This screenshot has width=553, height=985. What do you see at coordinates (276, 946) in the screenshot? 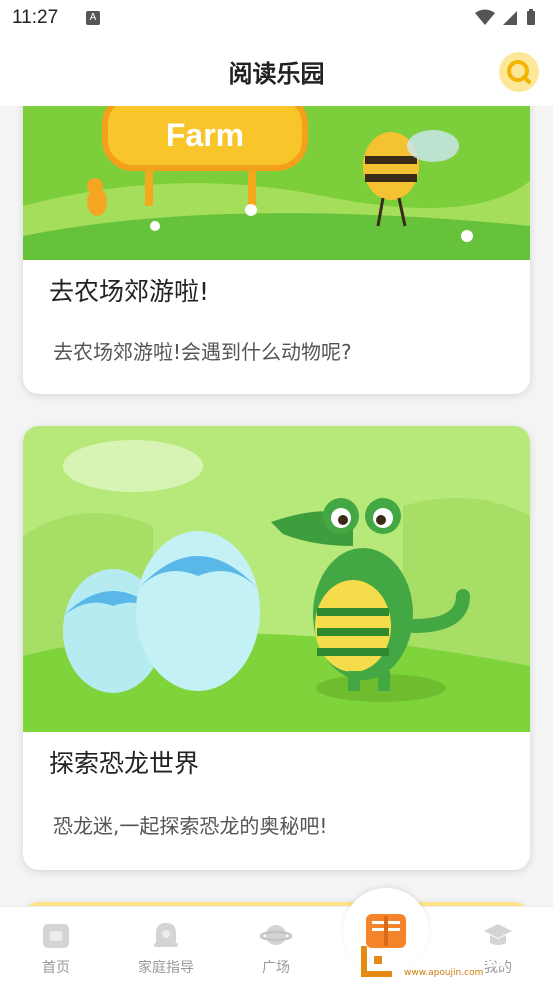
I see `tab-square: 广场` at bounding box center [276, 946].